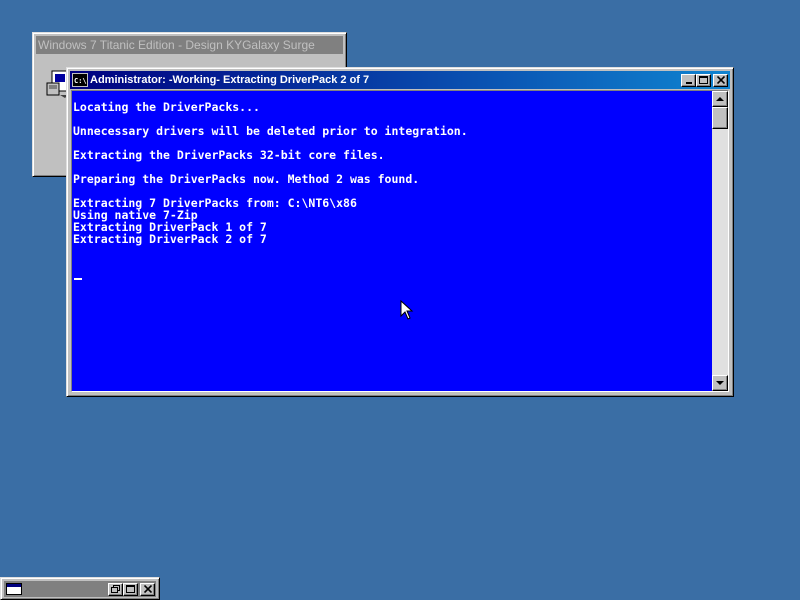 The image size is (800, 600). What do you see at coordinates (688, 83) in the screenshot?
I see `minimize-icon` at bounding box center [688, 83].